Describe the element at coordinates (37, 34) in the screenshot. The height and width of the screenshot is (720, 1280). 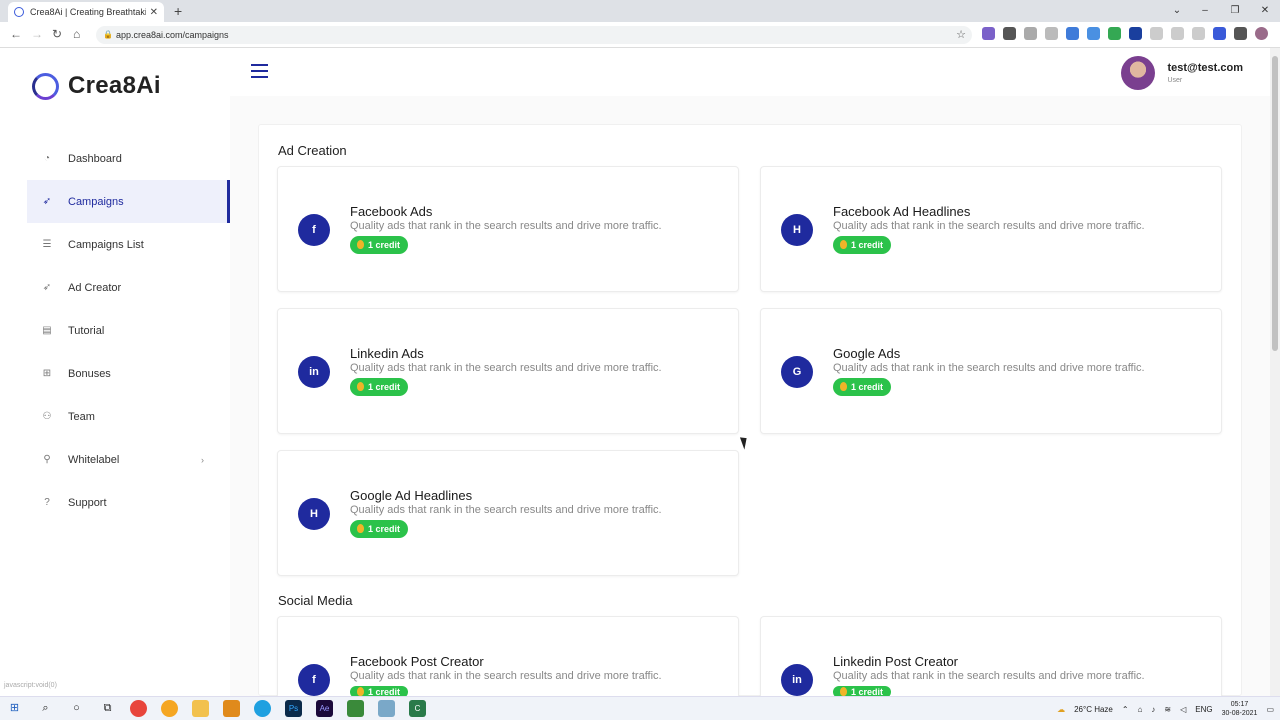
I see `forward-icon: →` at that location.